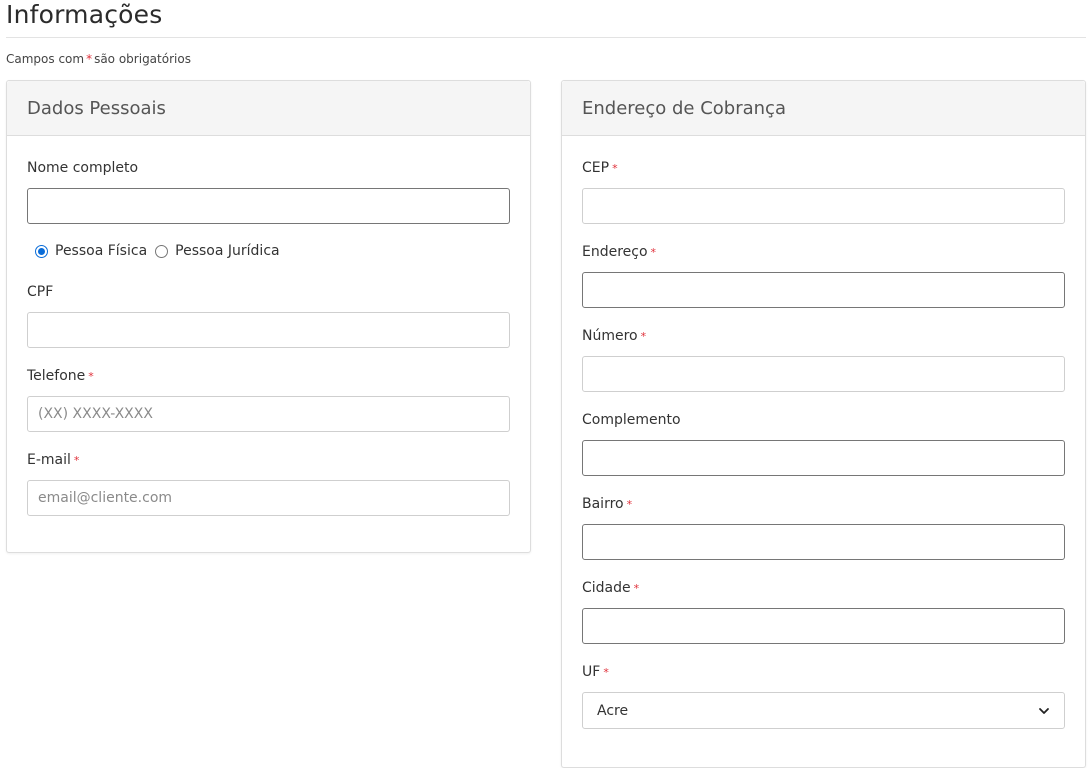 The image size is (1091, 768). What do you see at coordinates (823, 108) in the screenshot?
I see `billing-panel-heading: Endereço de Cobrança` at bounding box center [823, 108].